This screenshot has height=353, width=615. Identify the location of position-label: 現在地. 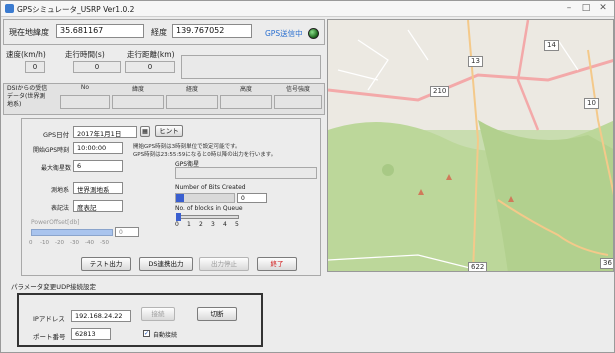
(21, 32).